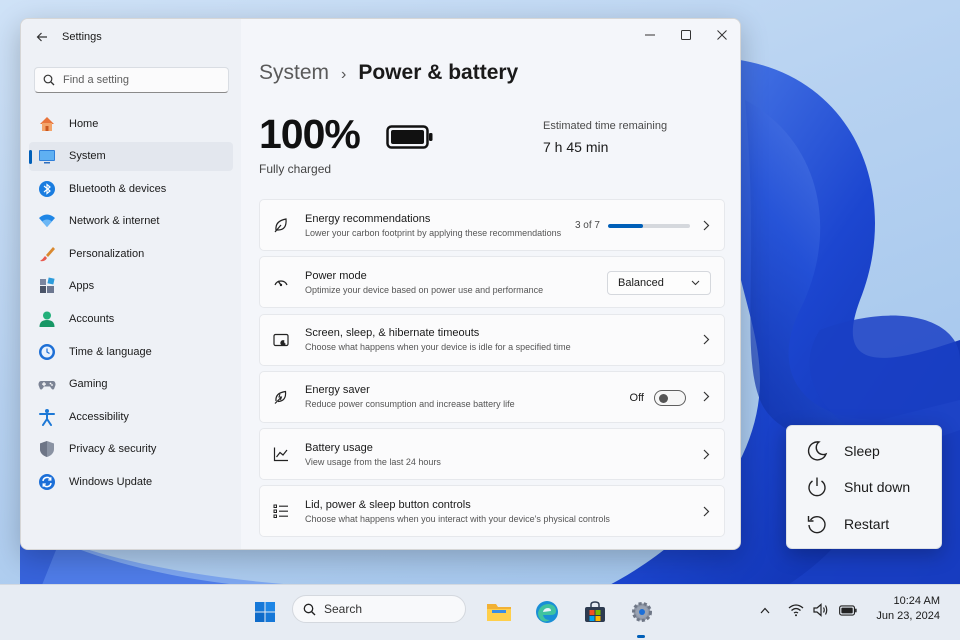  What do you see at coordinates (131, 319) in the screenshot?
I see `sidebar-item-accounts: Accounts` at bounding box center [131, 319].